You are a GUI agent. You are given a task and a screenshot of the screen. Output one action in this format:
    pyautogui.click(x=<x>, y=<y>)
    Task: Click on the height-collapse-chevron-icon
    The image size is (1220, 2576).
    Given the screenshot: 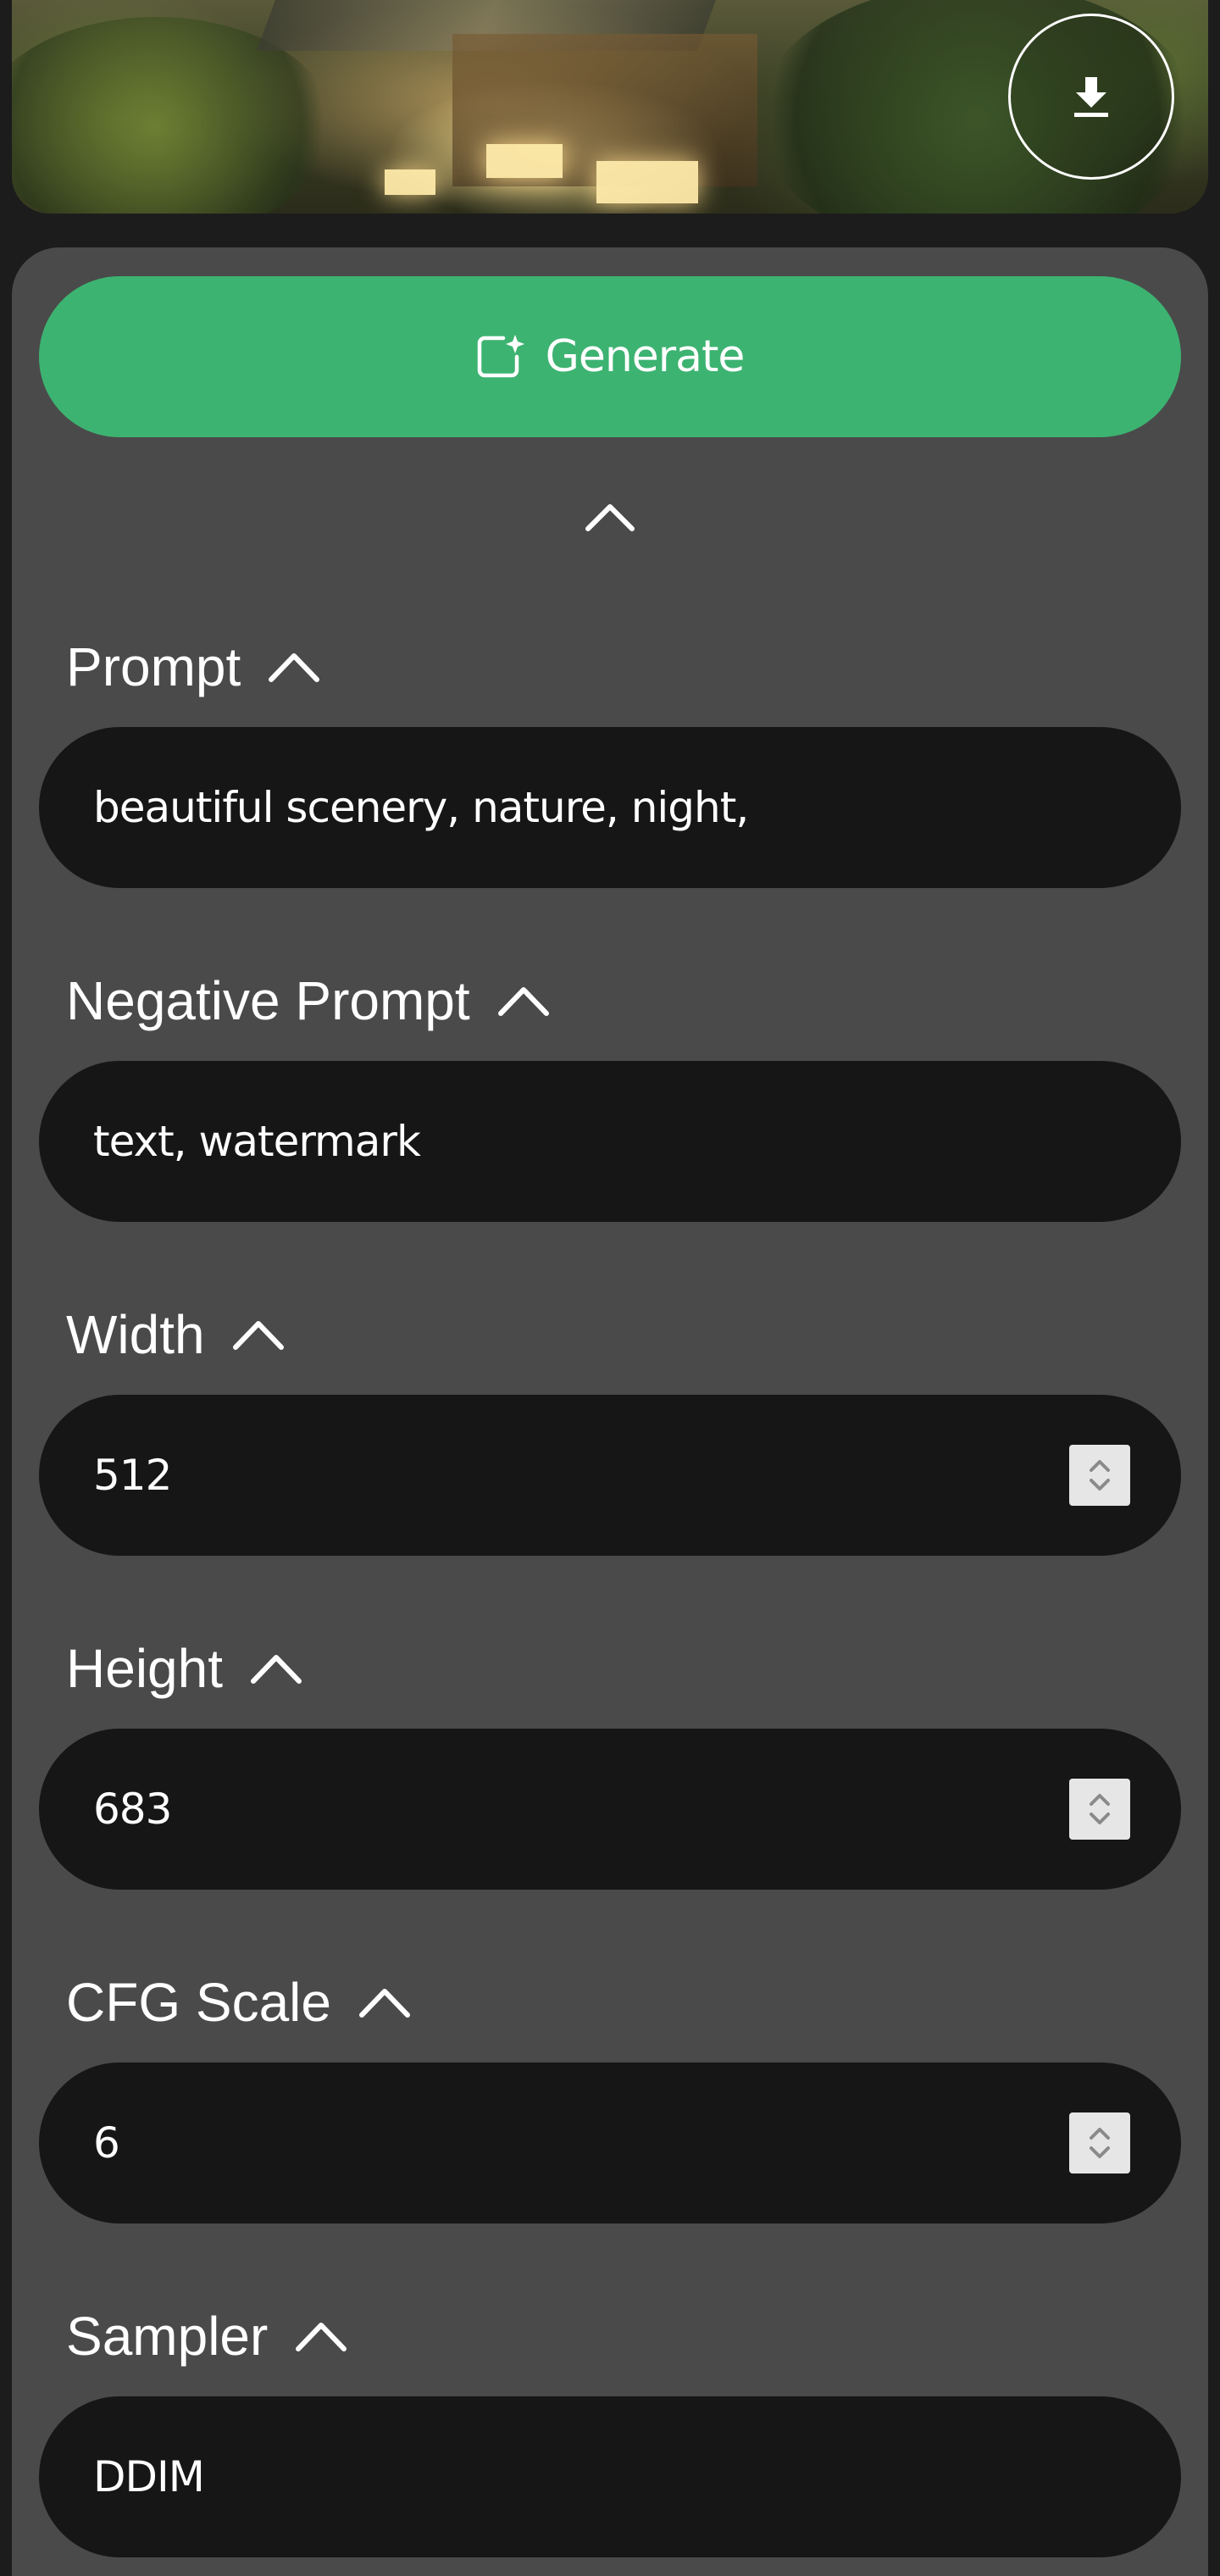 What is the action you would take?
    pyautogui.click(x=276, y=1668)
    